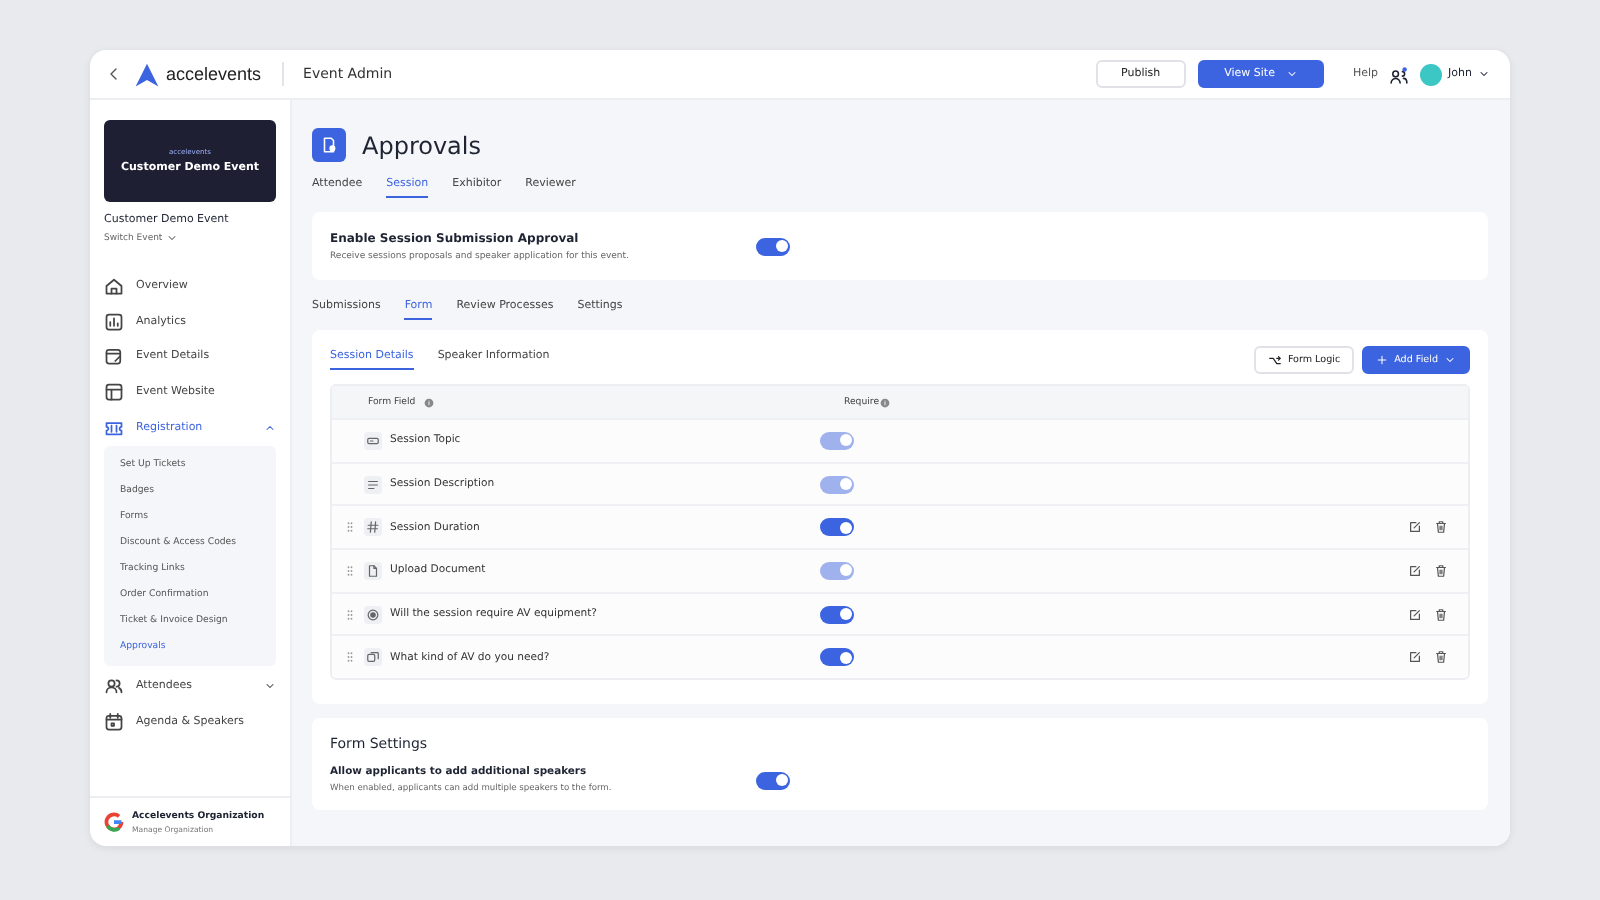 The width and height of the screenshot is (1600, 900). What do you see at coordinates (114, 391) in the screenshot?
I see `browser-icon` at bounding box center [114, 391].